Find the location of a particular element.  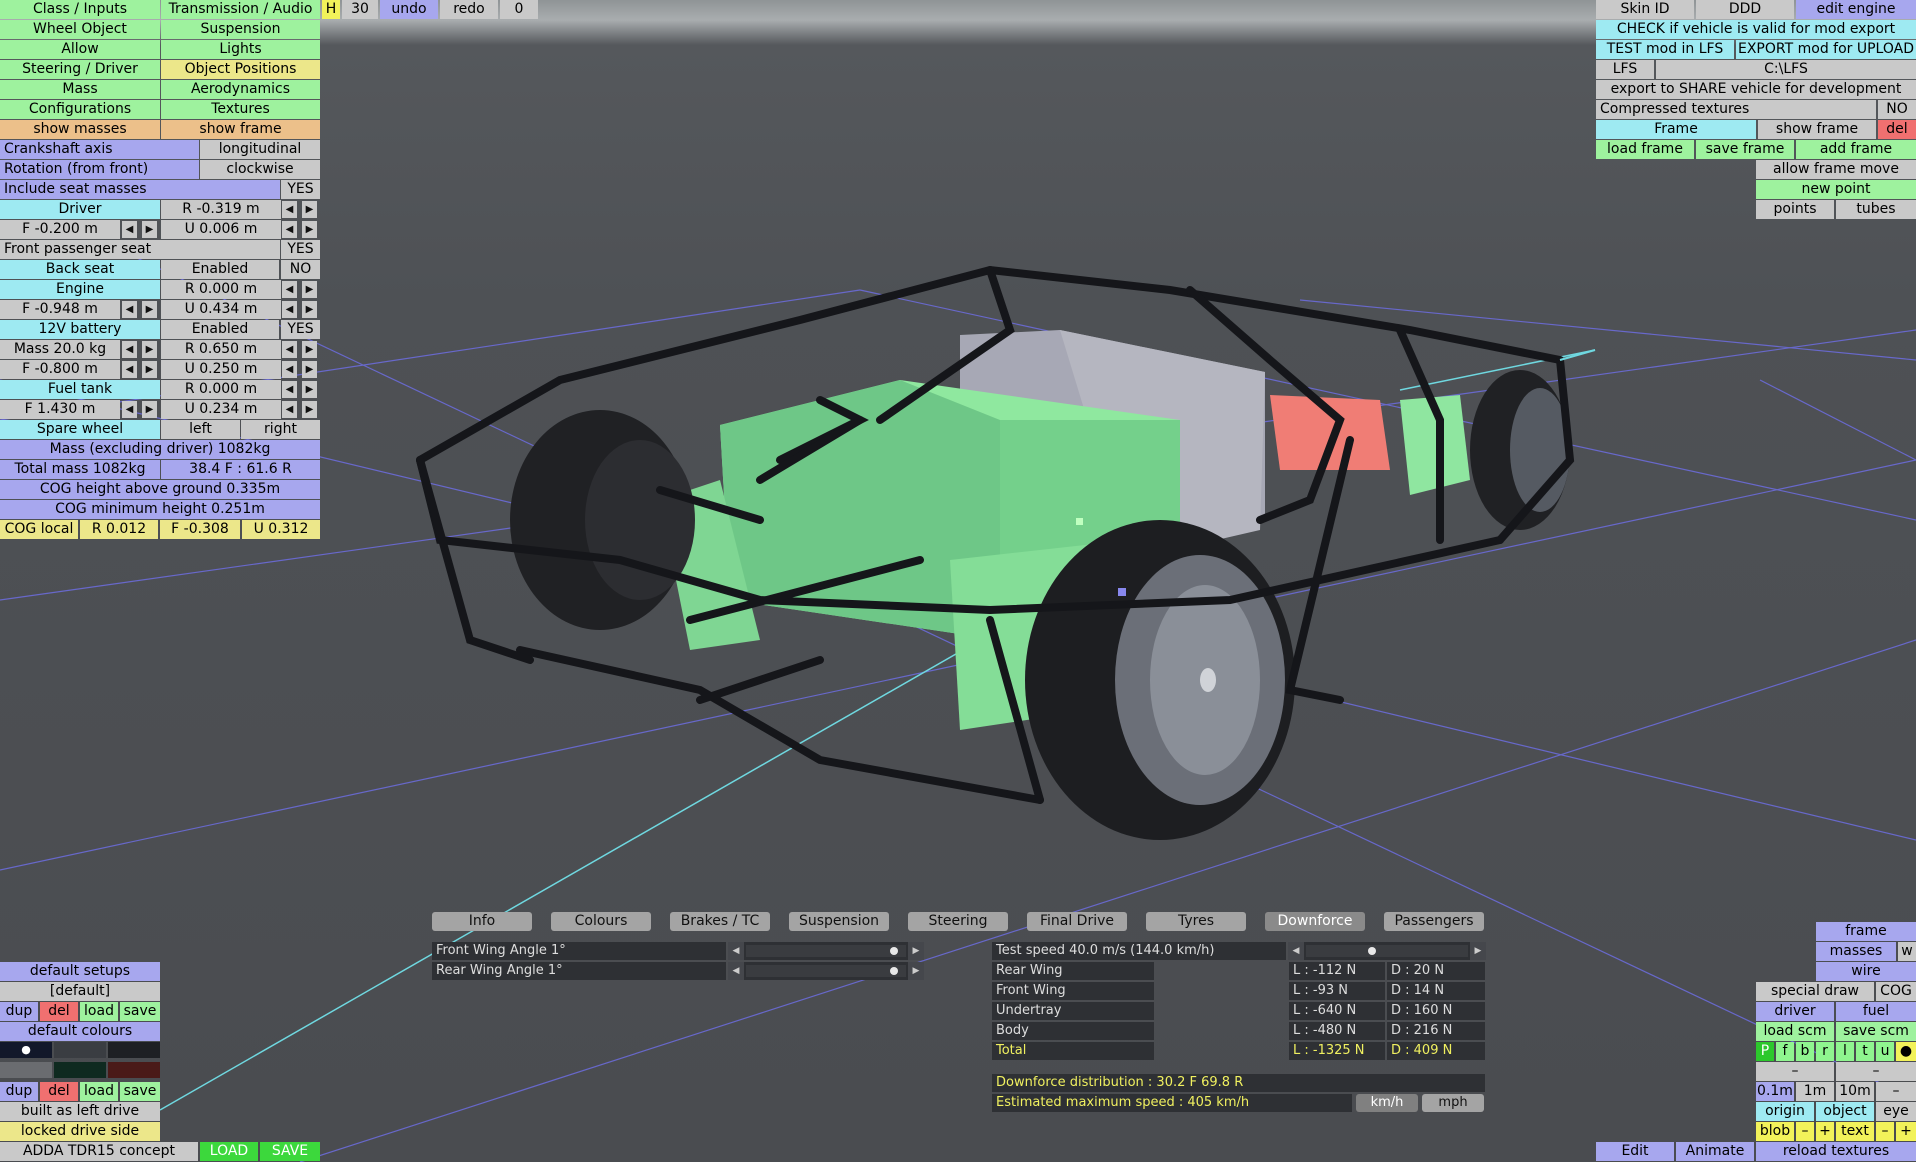

setup-load-button: load is located at coordinates (99, 1011).